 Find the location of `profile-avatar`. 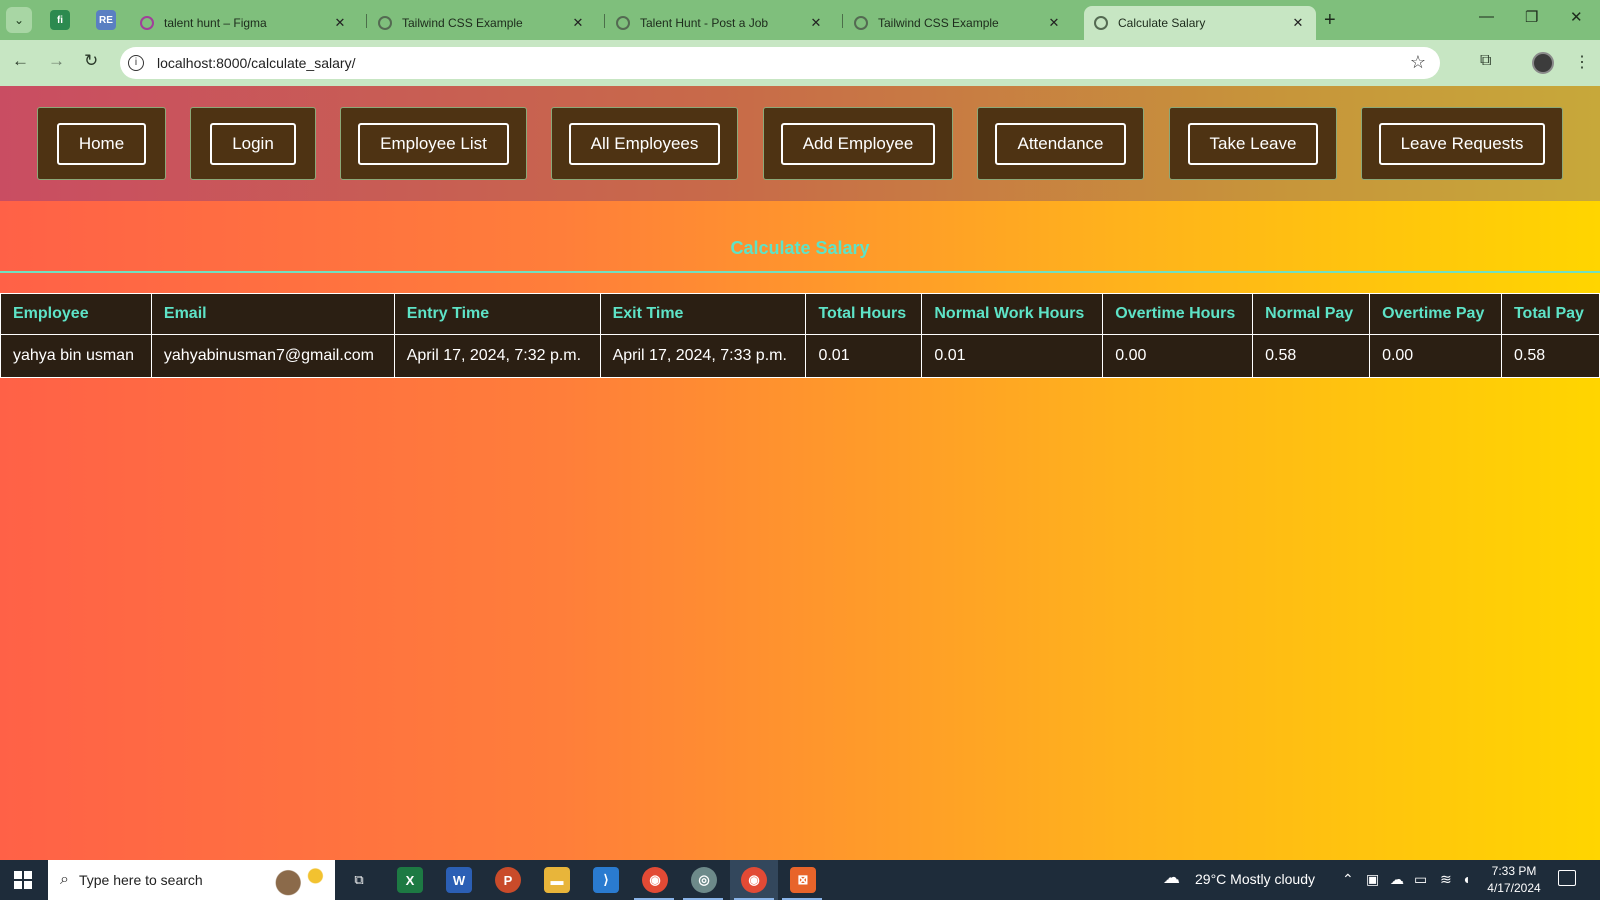

profile-avatar is located at coordinates (1543, 63).